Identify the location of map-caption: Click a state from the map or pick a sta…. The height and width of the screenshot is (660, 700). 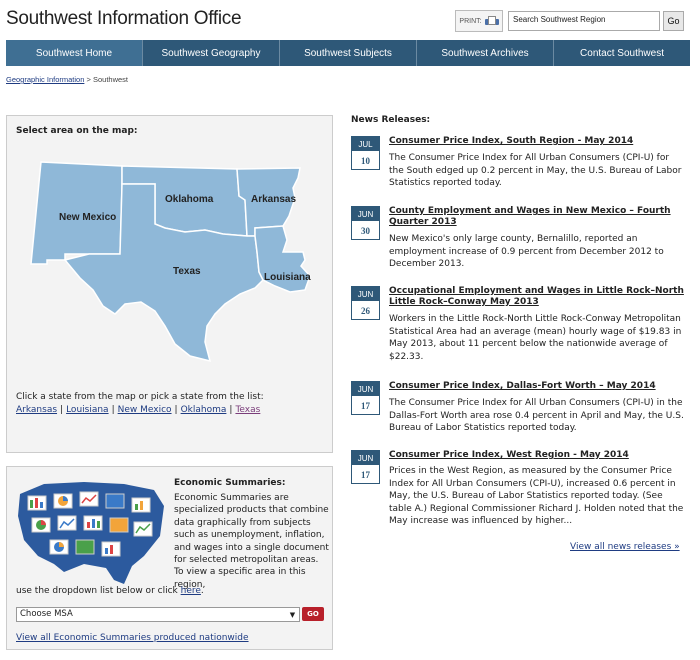
(140, 397).